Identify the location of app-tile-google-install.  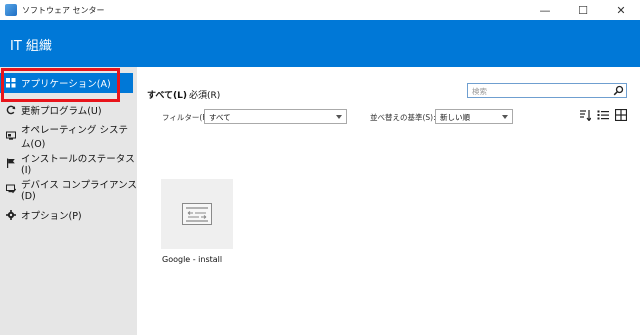
(197, 214).